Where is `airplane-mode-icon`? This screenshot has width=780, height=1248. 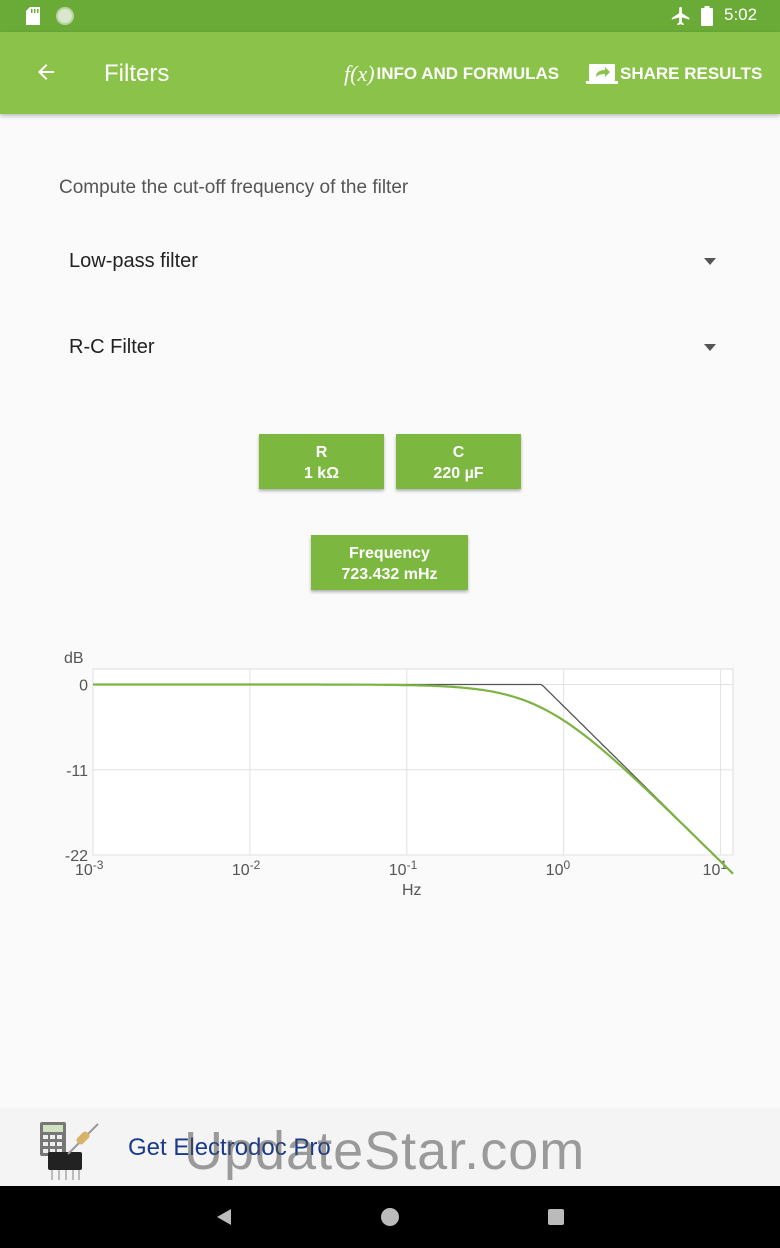 airplane-mode-icon is located at coordinates (680, 16).